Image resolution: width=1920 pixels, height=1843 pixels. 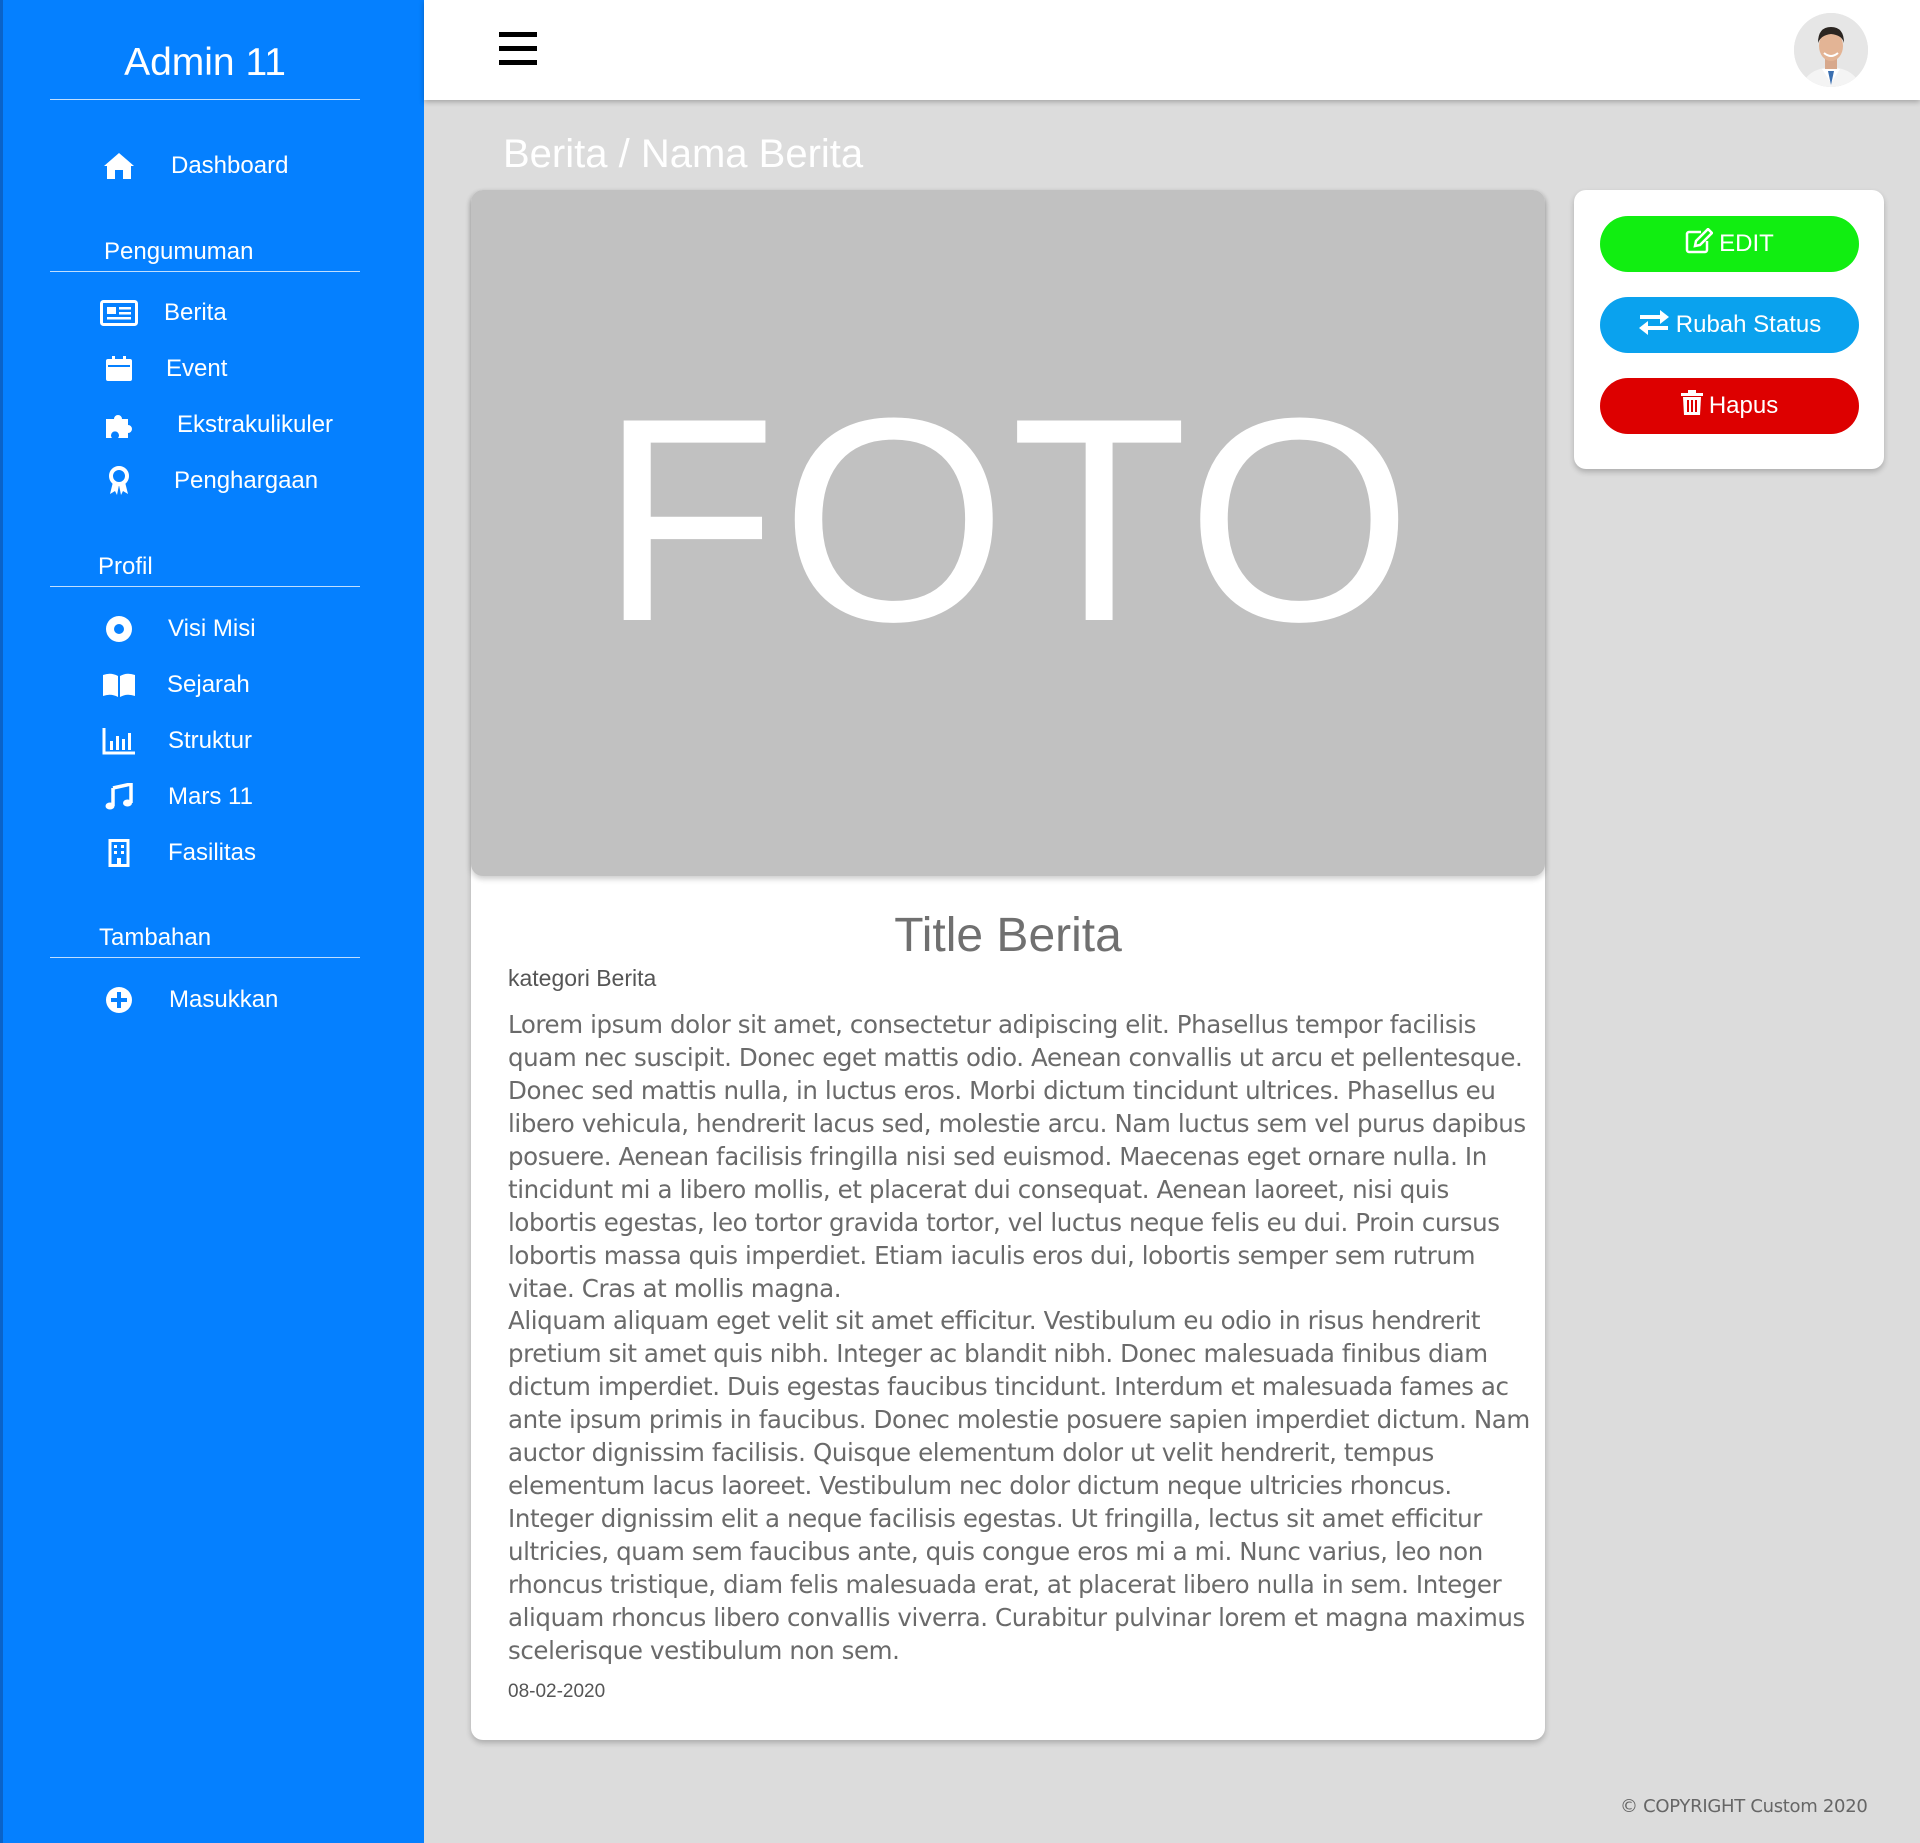 What do you see at coordinates (125, 566) in the screenshot?
I see `section-title-profil: Profil` at bounding box center [125, 566].